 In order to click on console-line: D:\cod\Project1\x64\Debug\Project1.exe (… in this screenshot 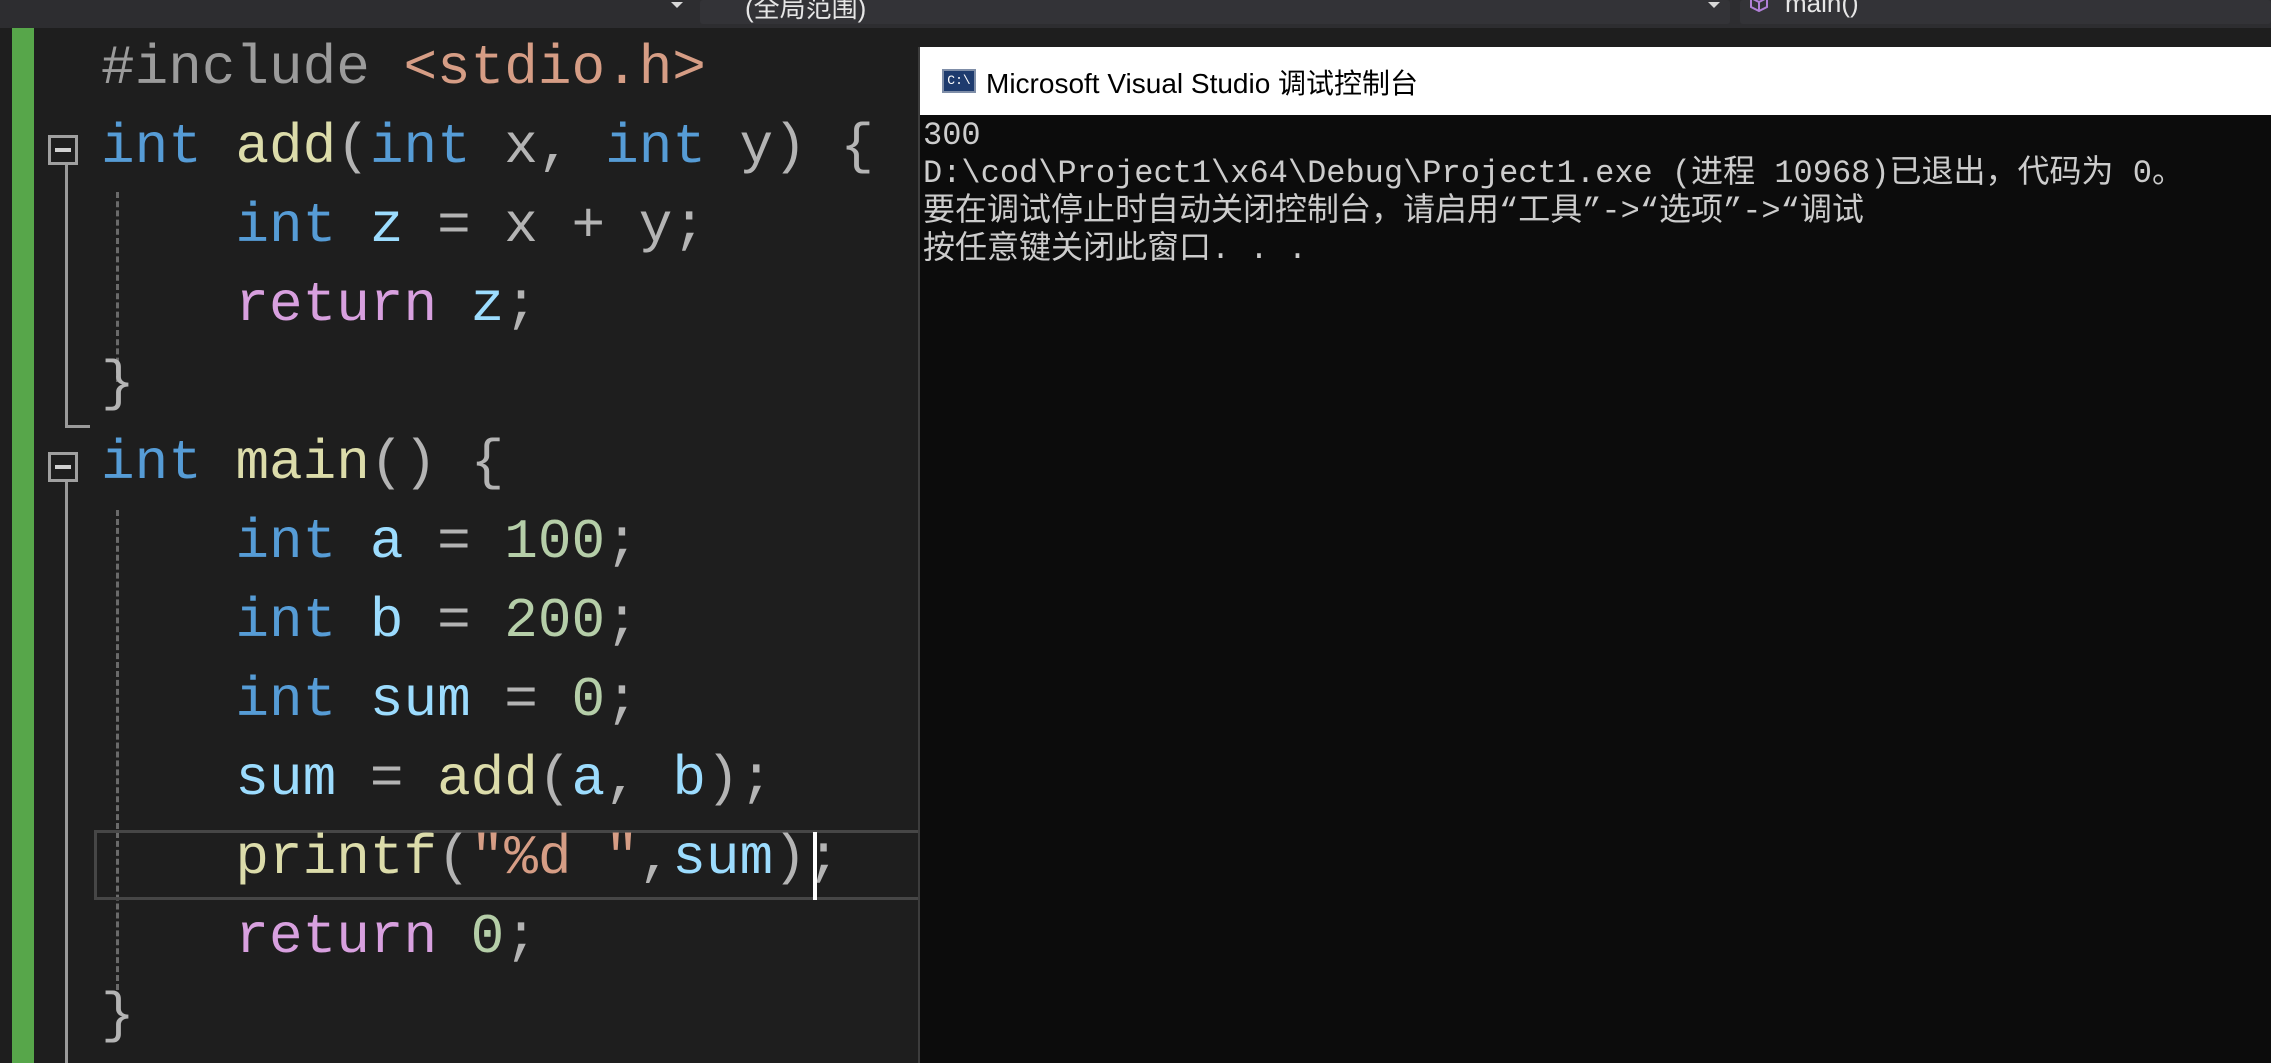, I will do `click(1553, 173)`.